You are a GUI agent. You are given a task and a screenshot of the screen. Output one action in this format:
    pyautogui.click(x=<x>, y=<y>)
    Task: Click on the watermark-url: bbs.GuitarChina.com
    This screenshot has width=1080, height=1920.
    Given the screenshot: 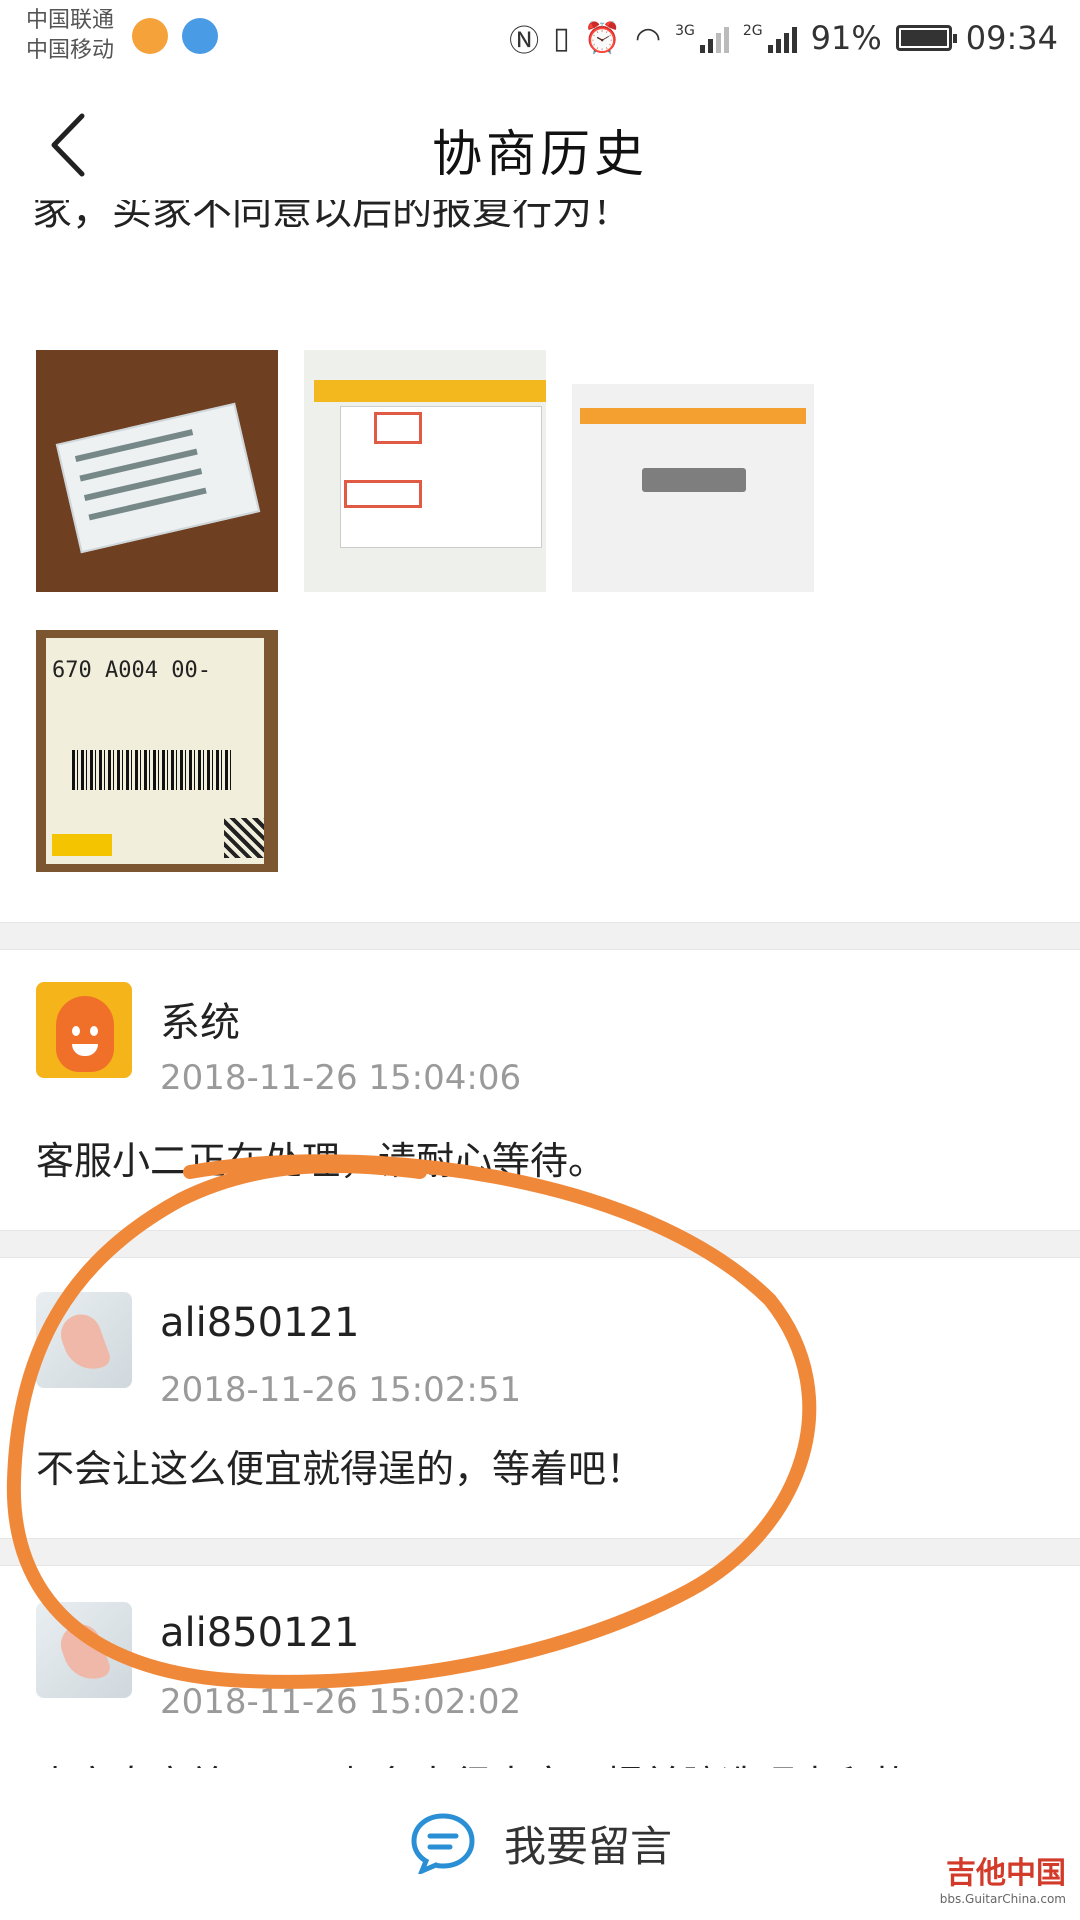 What is the action you would take?
    pyautogui.click(x=1002, y=1899)
    